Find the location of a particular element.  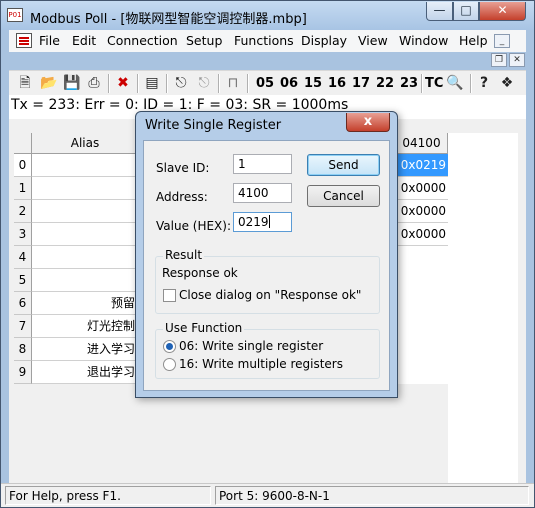

text-caret is located at coordinates (269, 221).